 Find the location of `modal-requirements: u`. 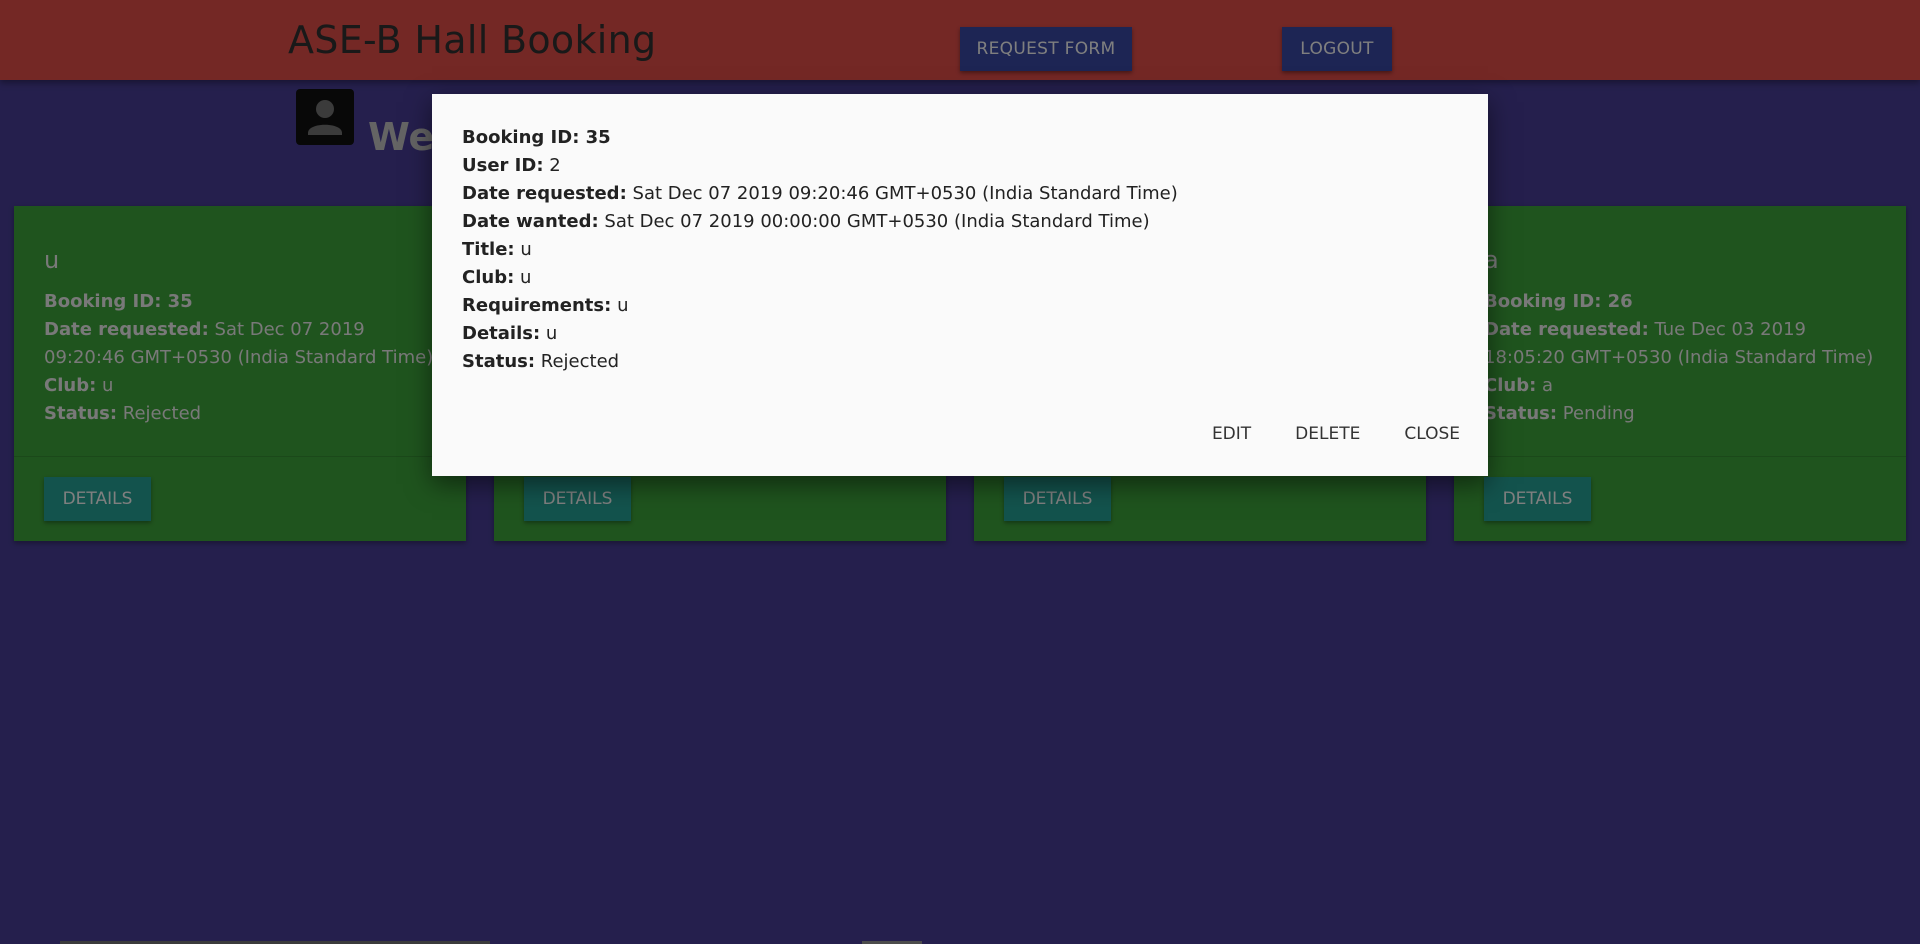

modal-requirements: u is located at coordinates (623, 305).